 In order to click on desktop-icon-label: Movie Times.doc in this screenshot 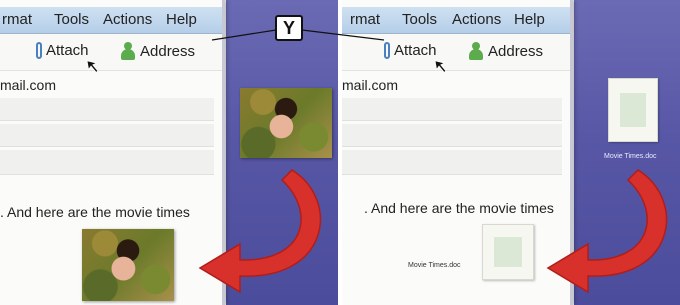, I will do `click(630, 156)`.